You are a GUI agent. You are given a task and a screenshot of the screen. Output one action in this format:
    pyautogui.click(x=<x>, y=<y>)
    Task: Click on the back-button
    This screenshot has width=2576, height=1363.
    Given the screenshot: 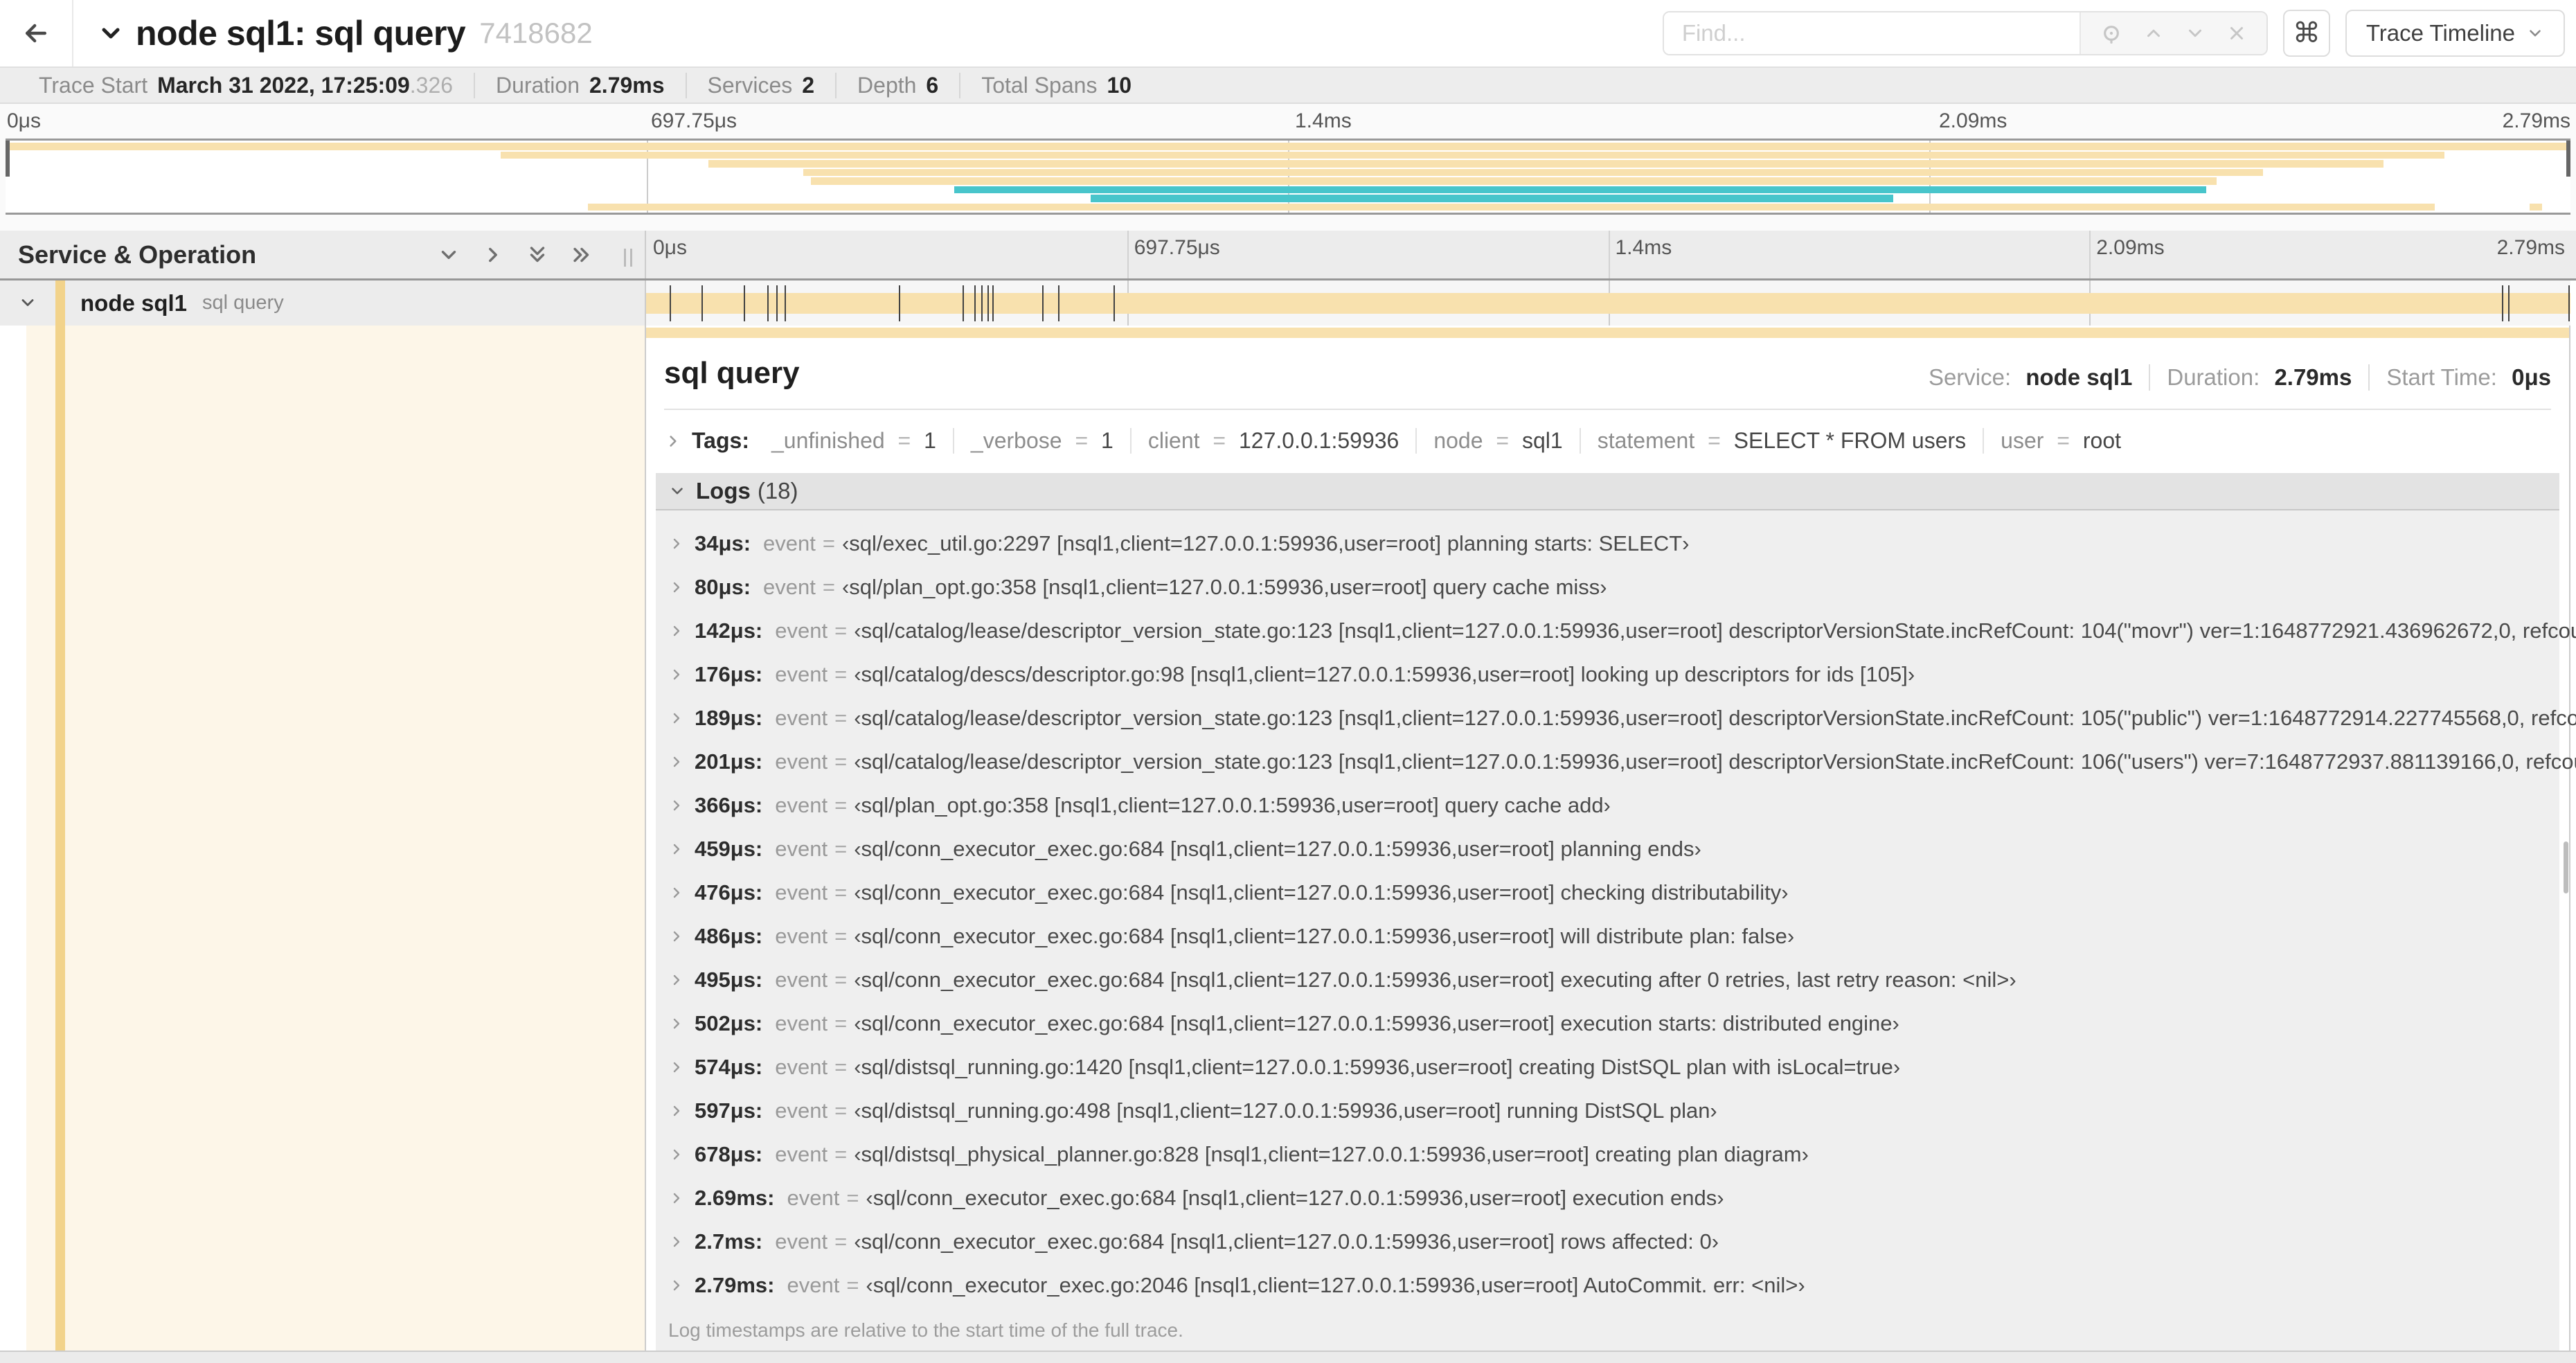 What is the action you would take?
    pyautogui.click(x=37, y=33)
    